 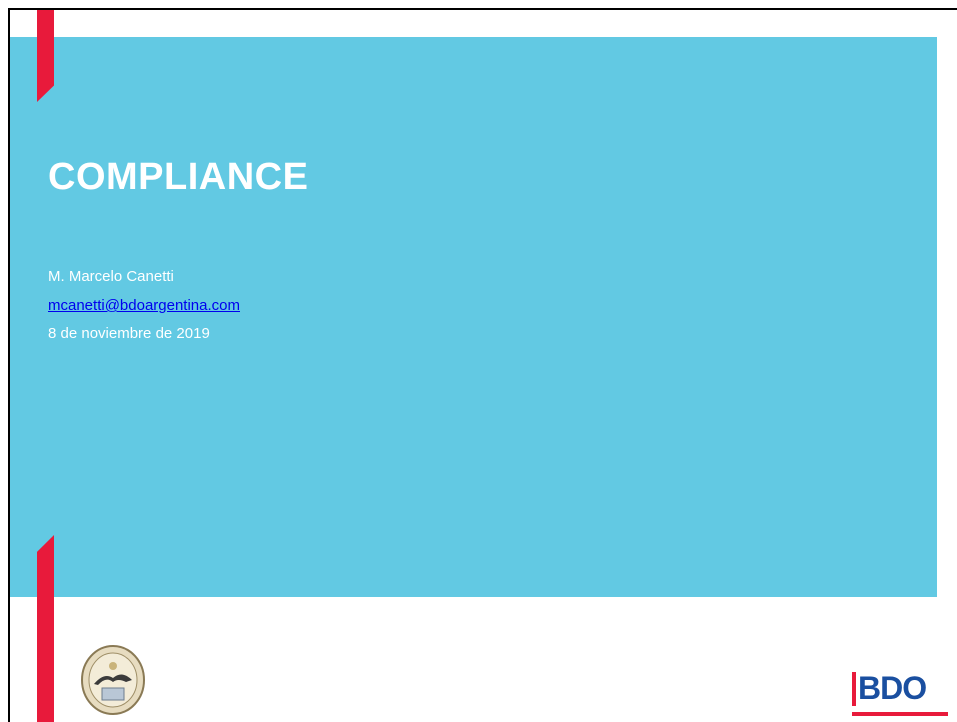 What do you see at coordinates (144, 305) in the screenshot?
I see `presenter-email-link: mcanetti@bdoargentina.com` at bounding box center [144, 305].